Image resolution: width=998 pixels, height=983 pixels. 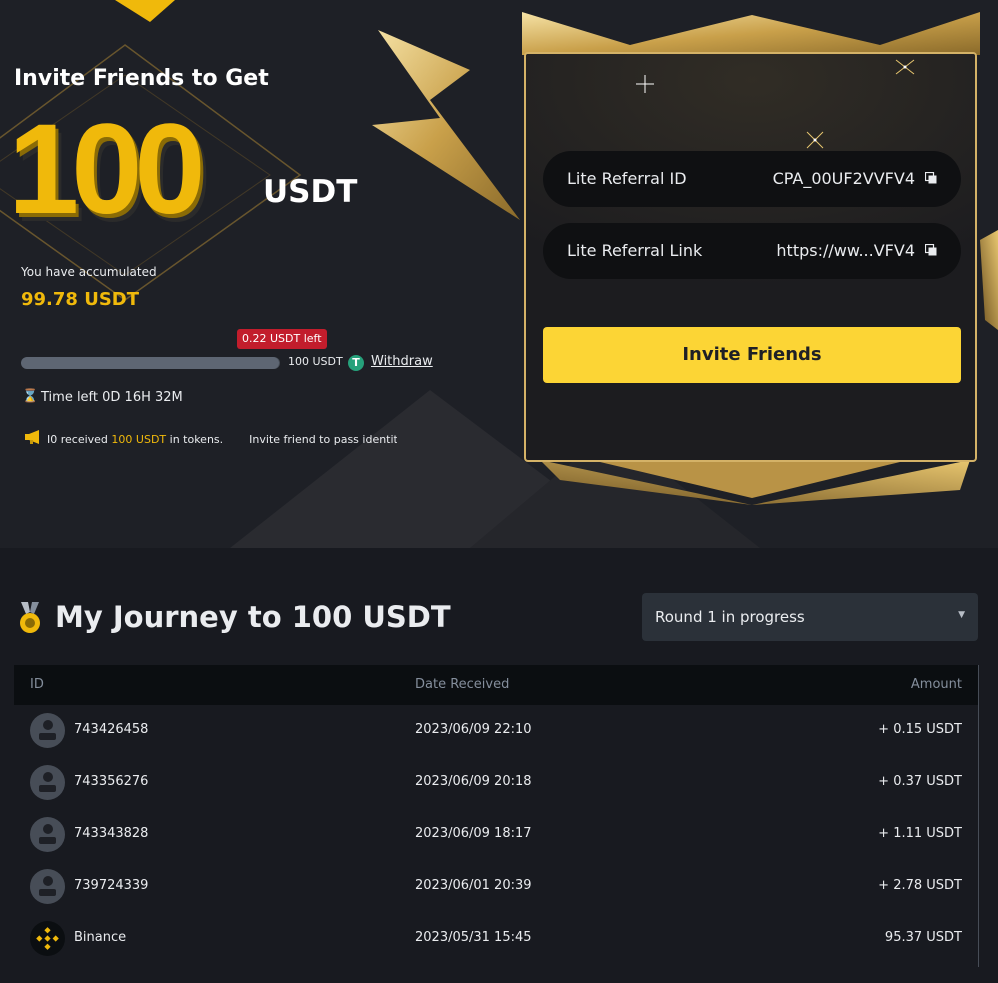 I want to click on round-select: Round 1 in progress ▼, so click(x=810, y=617).